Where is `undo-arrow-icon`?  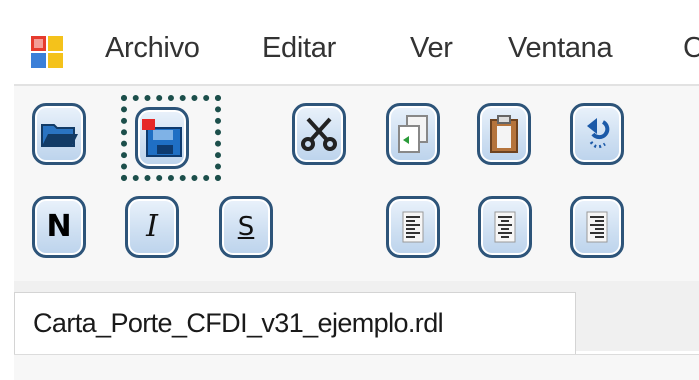 undo-arrow-icon is located at coordinates (598, 133).